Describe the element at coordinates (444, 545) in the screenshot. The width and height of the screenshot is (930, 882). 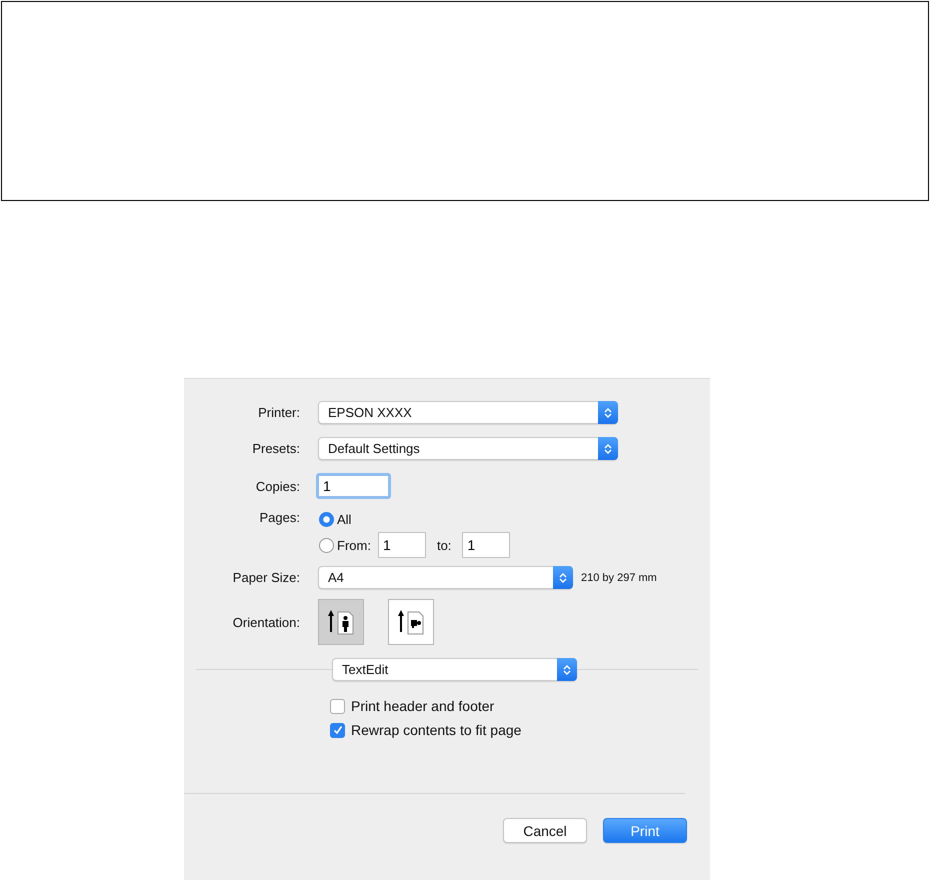
I see `field-label: to:` at that location.